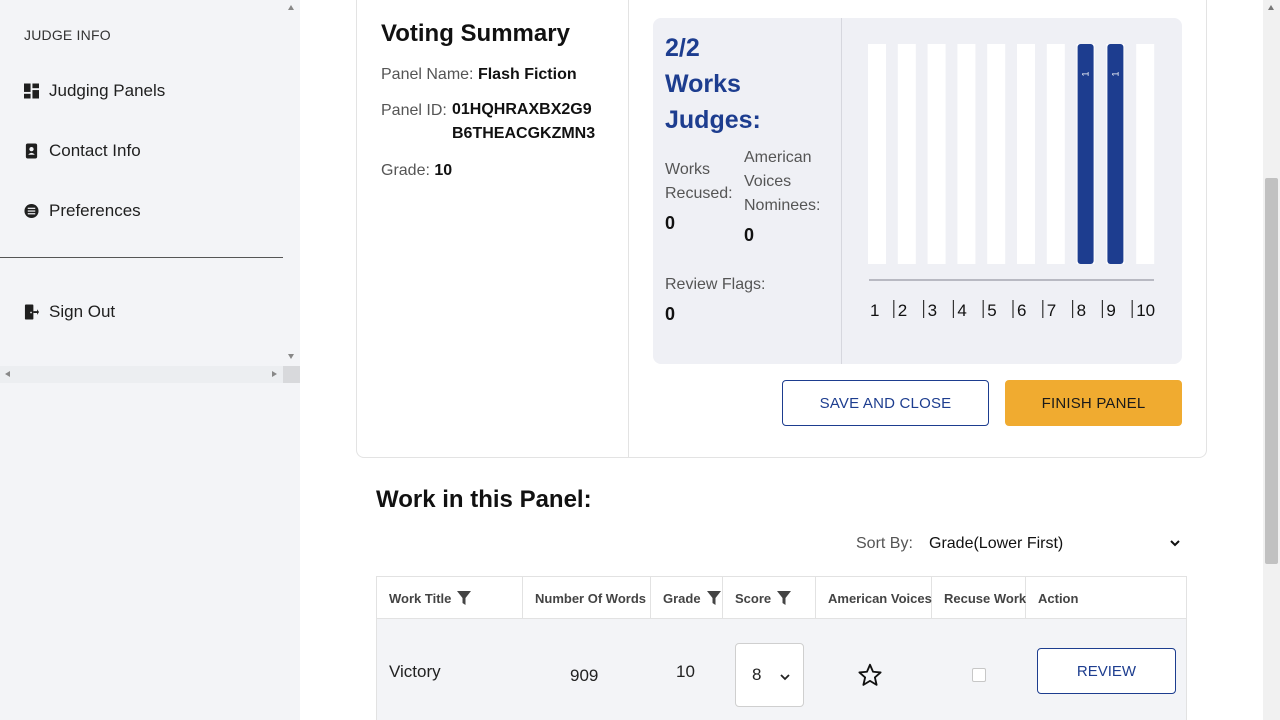 The height and width of the screenshot is (720, 1280). What do you see at coordinates (475, 33) in the screenshot?
I see `voting-summary-title: Voting Summary` at bounding box center [475, 33].